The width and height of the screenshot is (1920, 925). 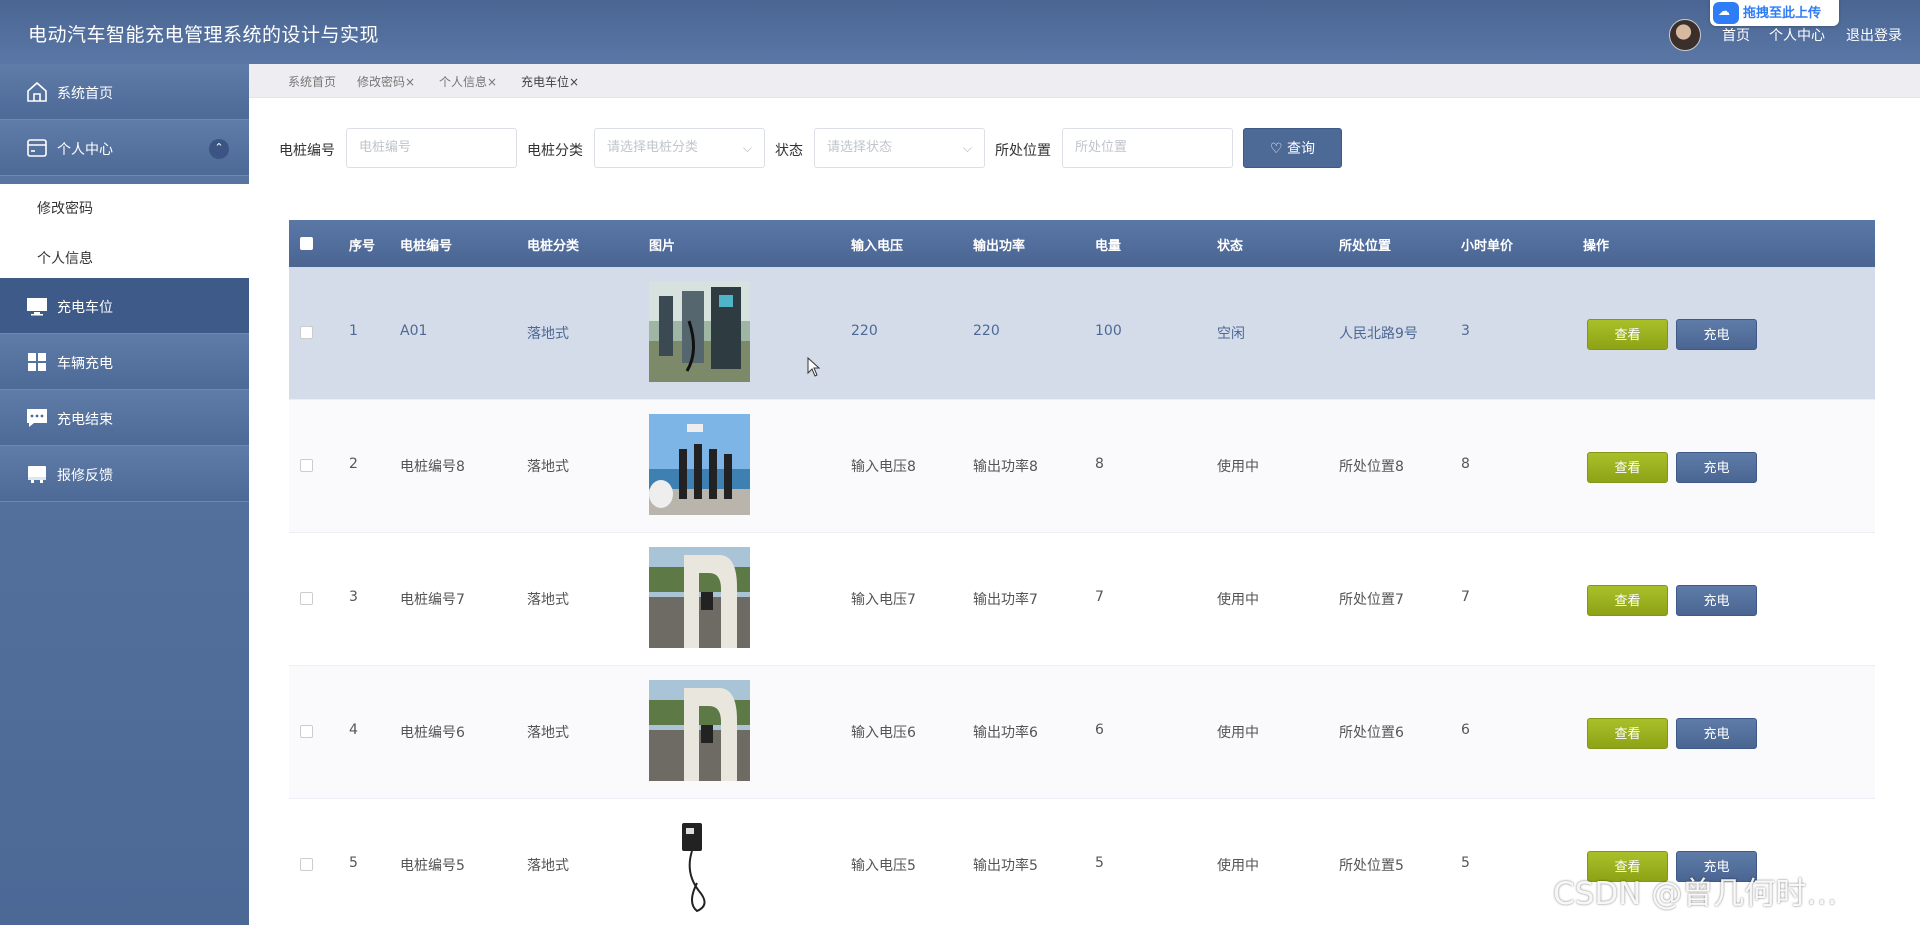 What do you see at coordinates (124, 418) in the screenshot?
I see `sidebar-item-charging-end: 充电结束` at bounding box center [124, 418].